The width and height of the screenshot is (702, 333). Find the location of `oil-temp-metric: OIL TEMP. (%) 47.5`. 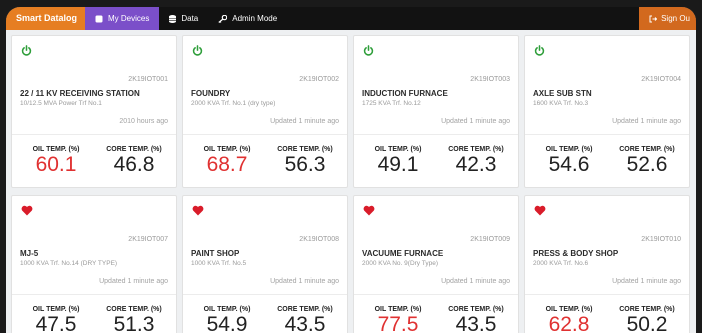

oil-temp-metric: OIL TEMP. (%) 47.5 is located at coordinates (56, 319).